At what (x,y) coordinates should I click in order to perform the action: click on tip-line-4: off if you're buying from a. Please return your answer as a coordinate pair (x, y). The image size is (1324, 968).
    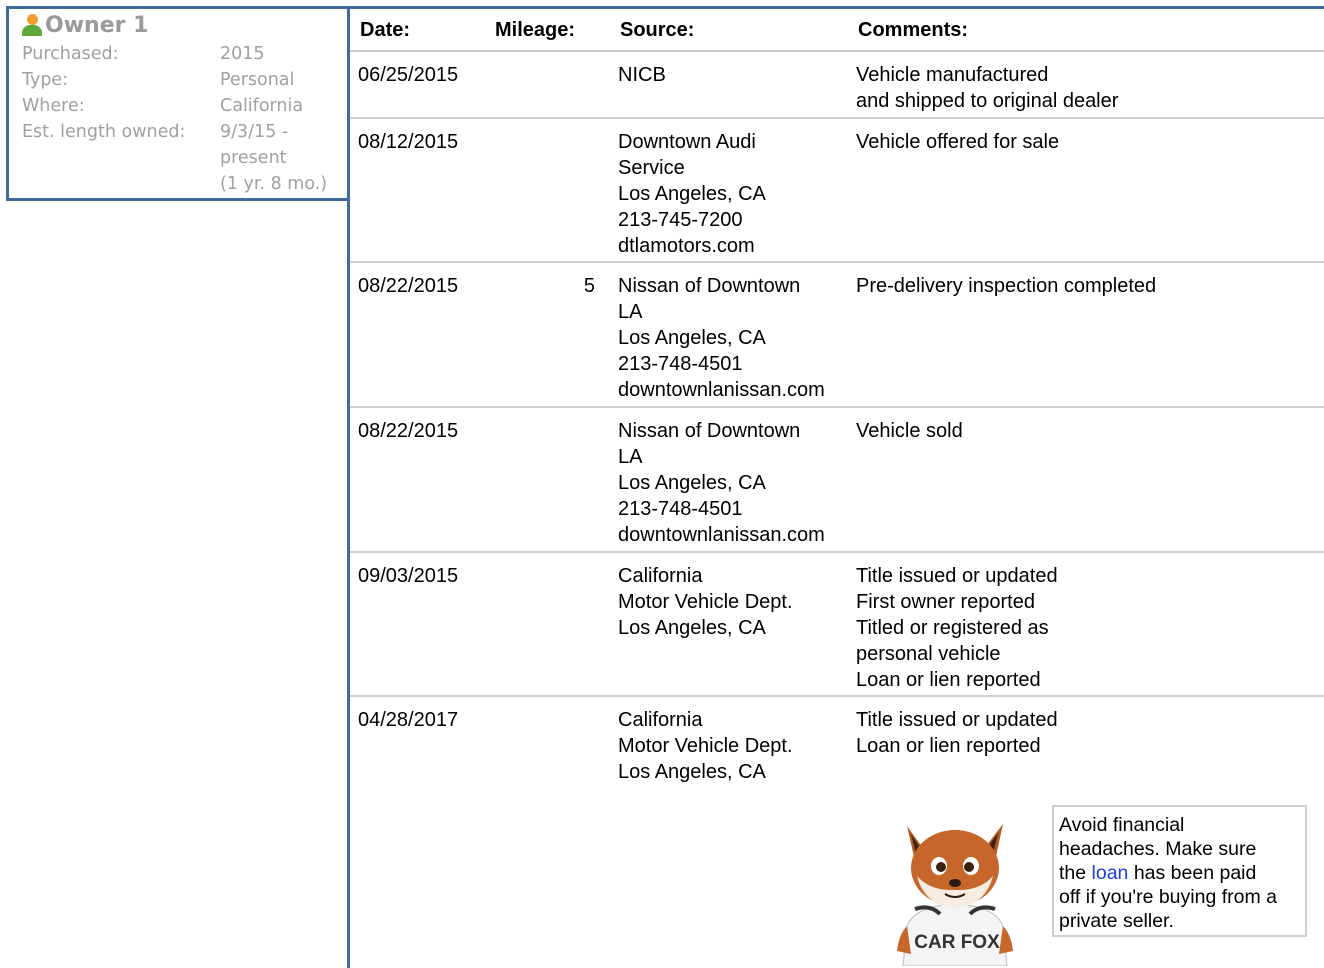
    Looking at the image, I should click on (1168, 897).